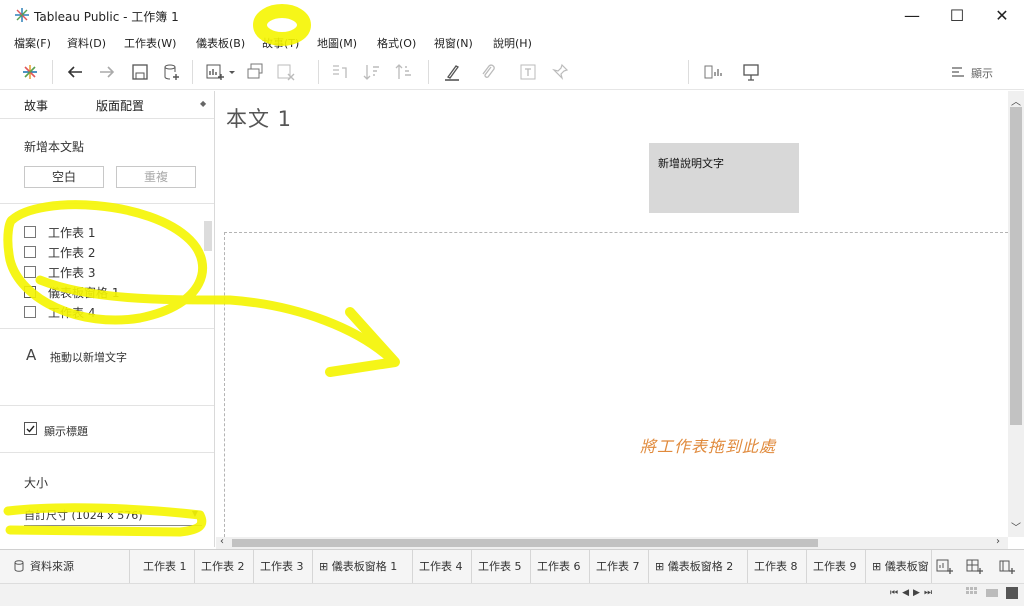 The height and width of the screenshot is (606, 1024). What do you see at coordinates (1016, 266) in the screenshot?
I see `vertical-scroll-thumb` at bounding box center [1016, 266].